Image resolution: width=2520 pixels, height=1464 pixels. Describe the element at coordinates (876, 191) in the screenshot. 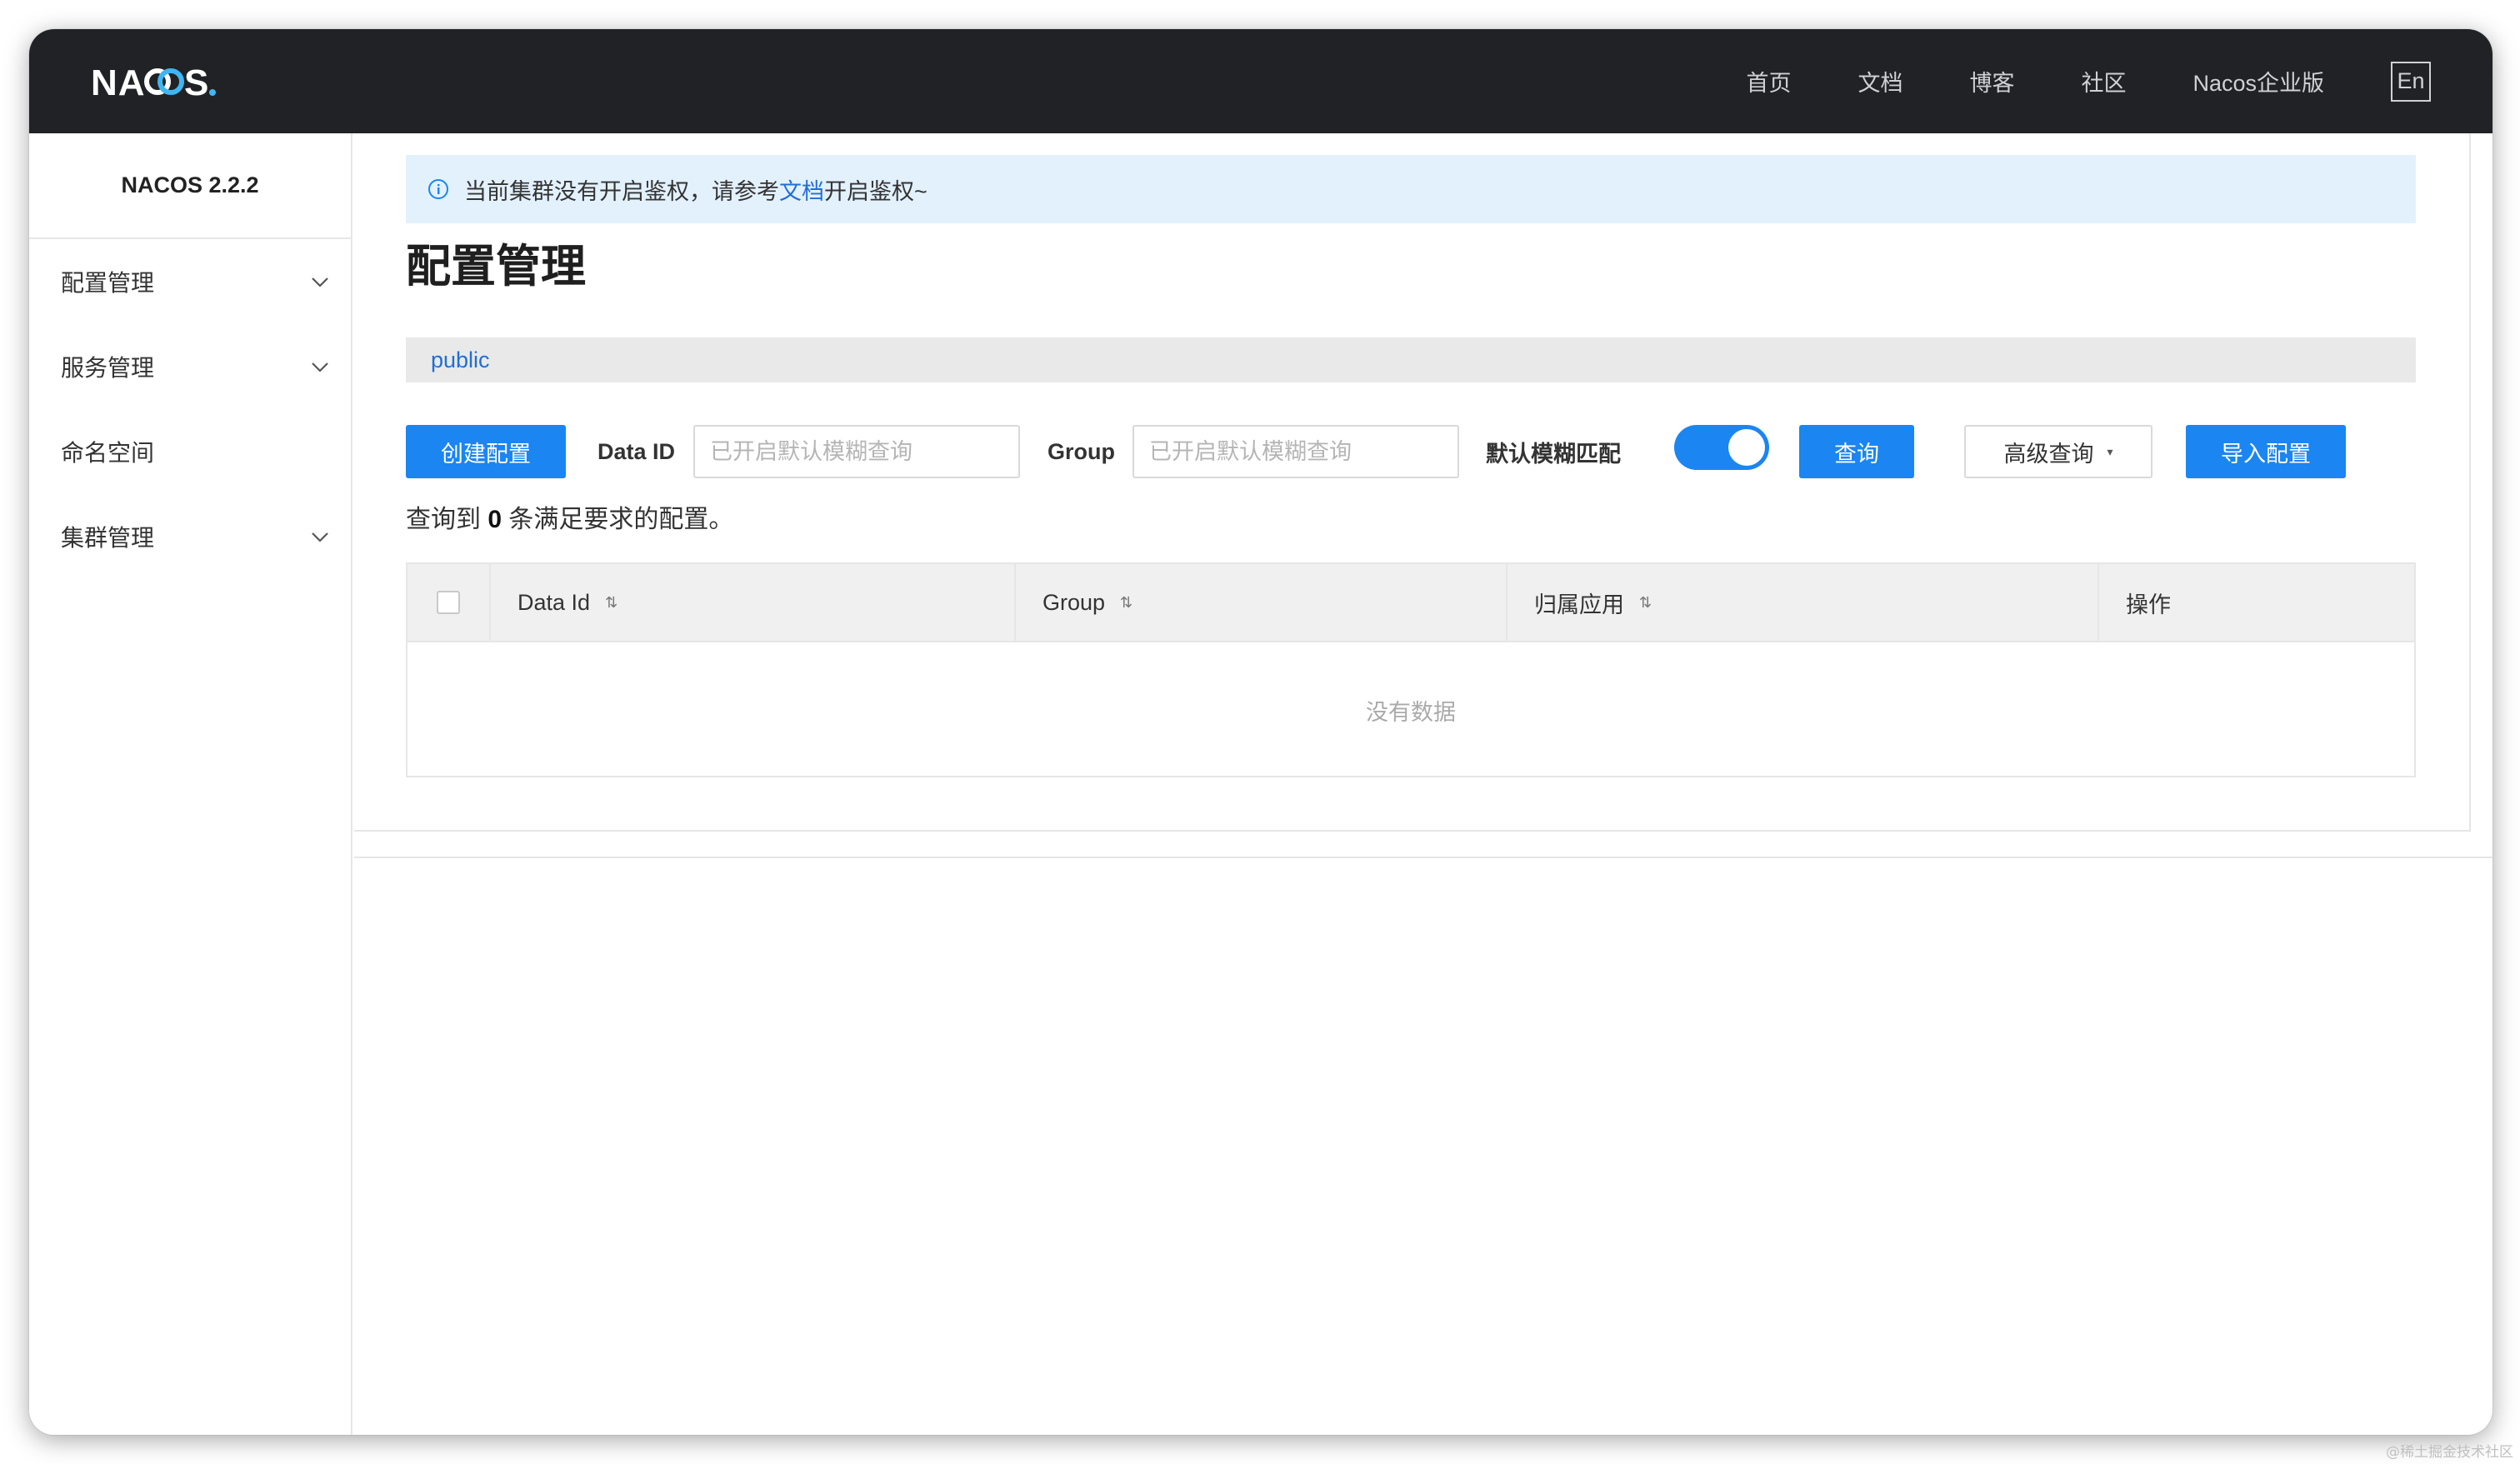

I see `alert-text-end: 开启鉴权~` at that location.